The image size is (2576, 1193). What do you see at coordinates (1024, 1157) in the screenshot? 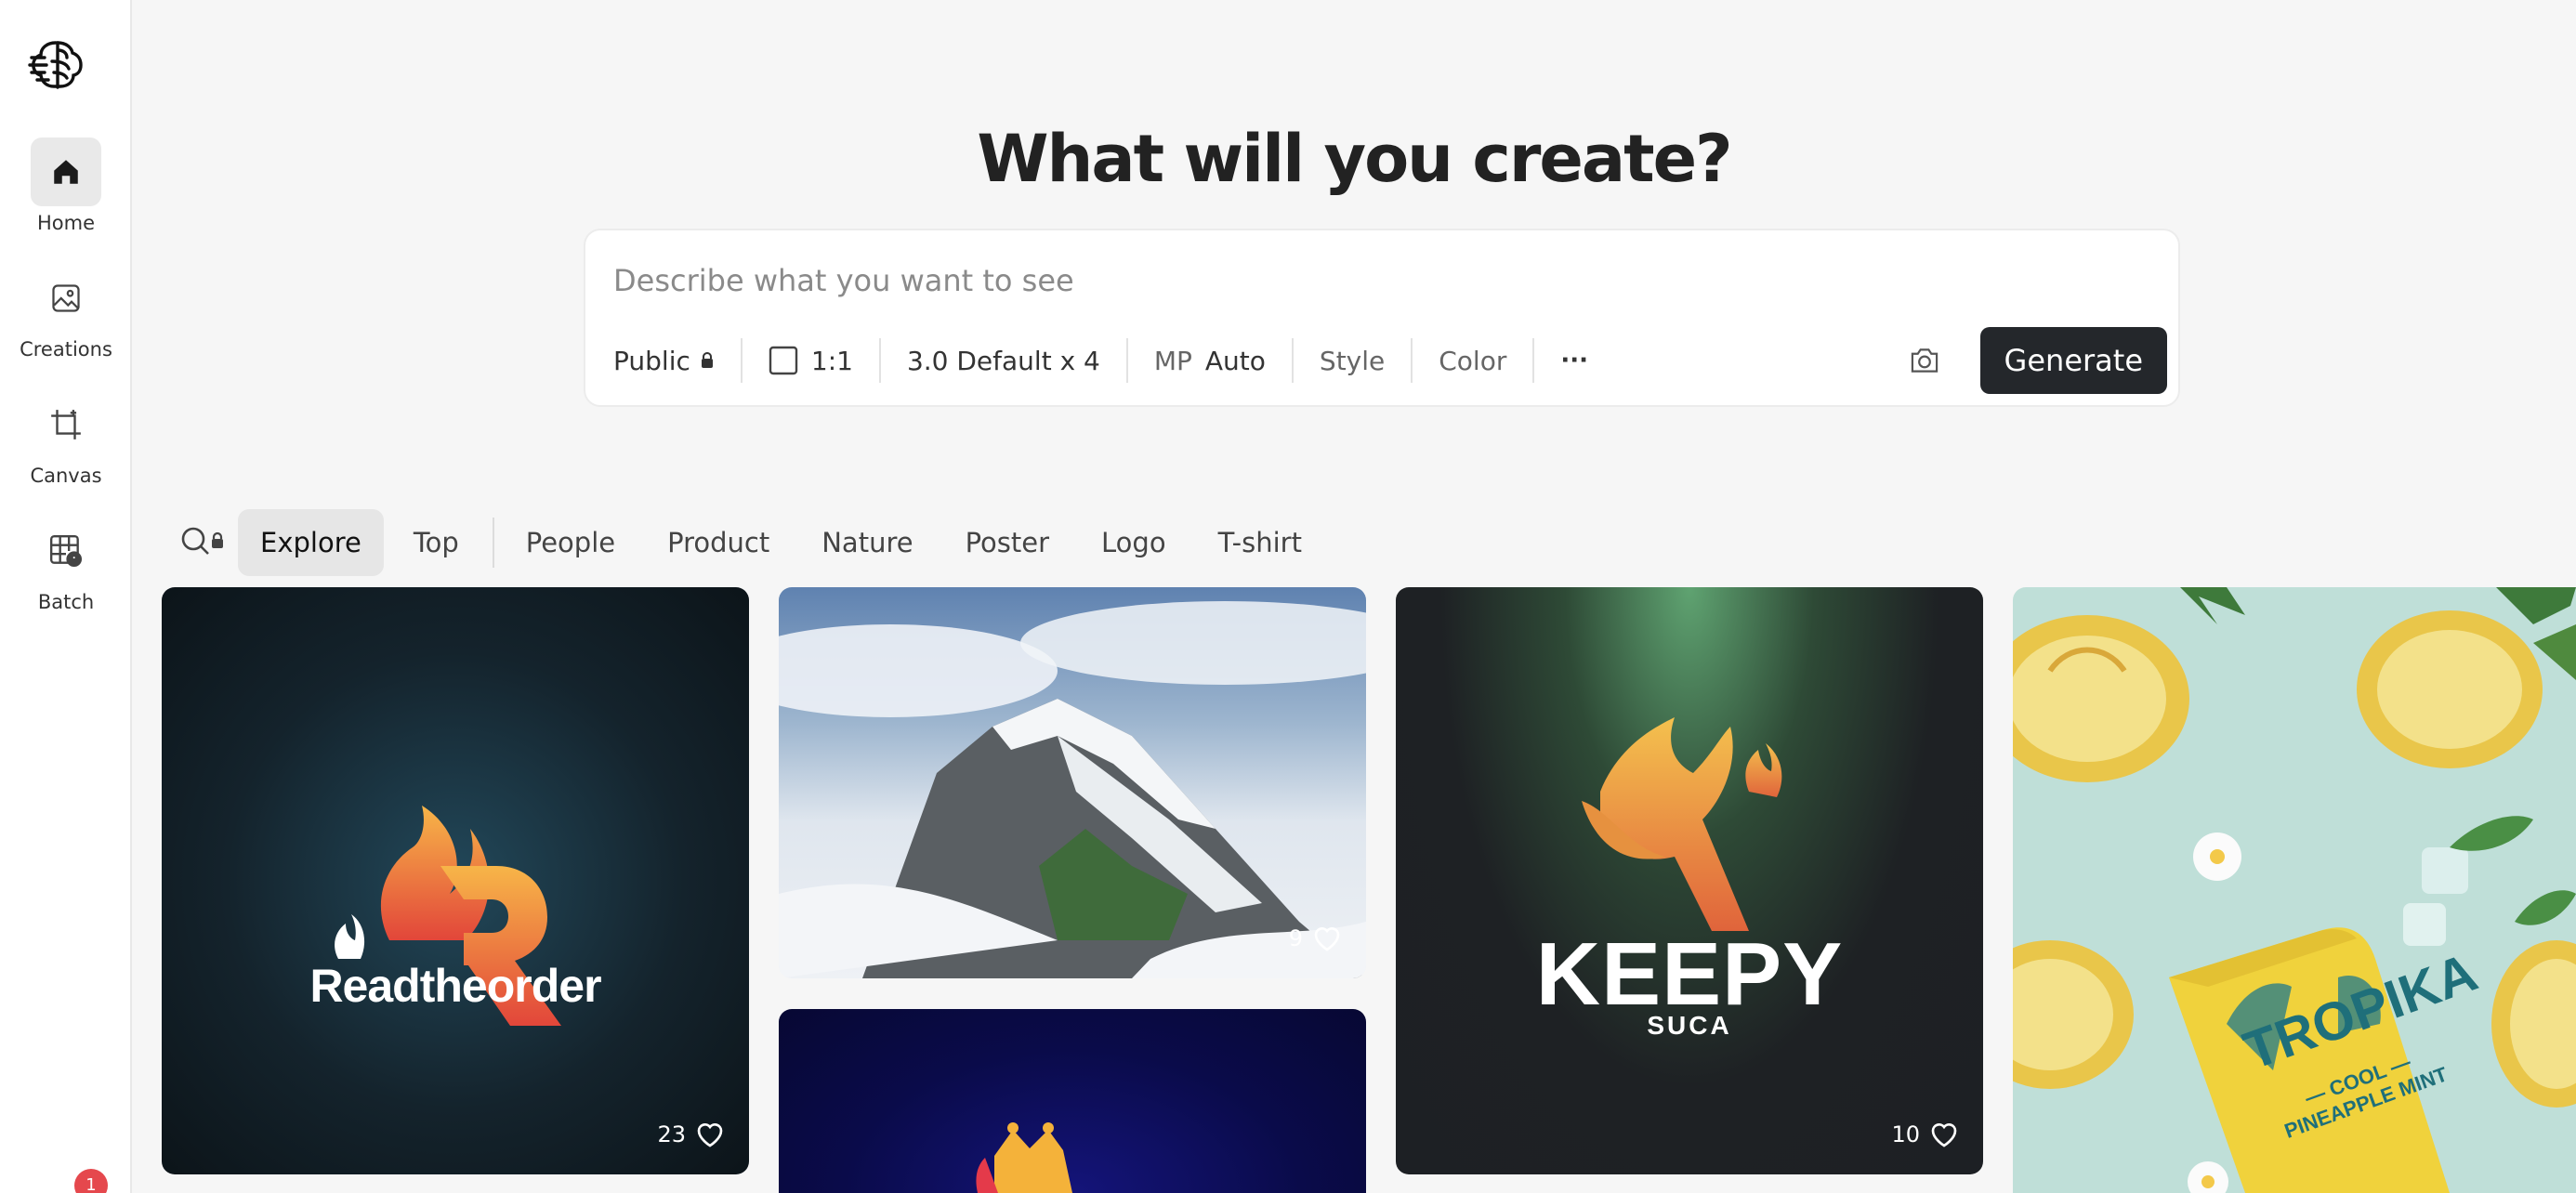
I see `crown-poster-image` at bounding box center [1024, 1157].